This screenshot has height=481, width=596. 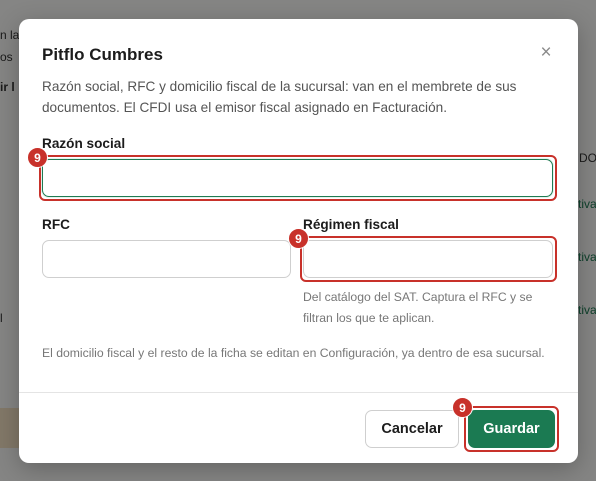 What do you see at coordinates (56, 224) in the screenshot?
I see `rfc-label: RFC` at bounding box center [56, 224].